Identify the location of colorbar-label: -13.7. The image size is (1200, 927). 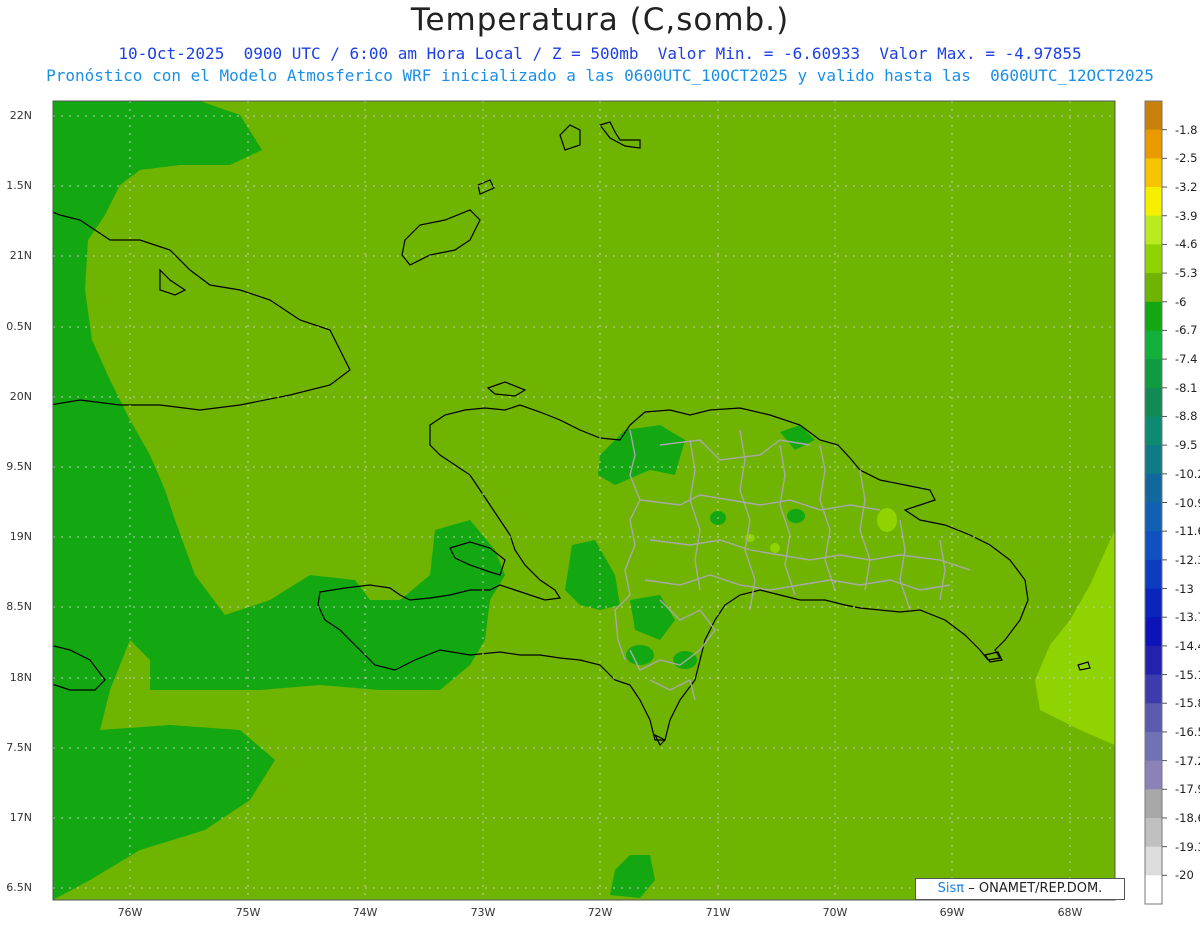
(1187, 617).